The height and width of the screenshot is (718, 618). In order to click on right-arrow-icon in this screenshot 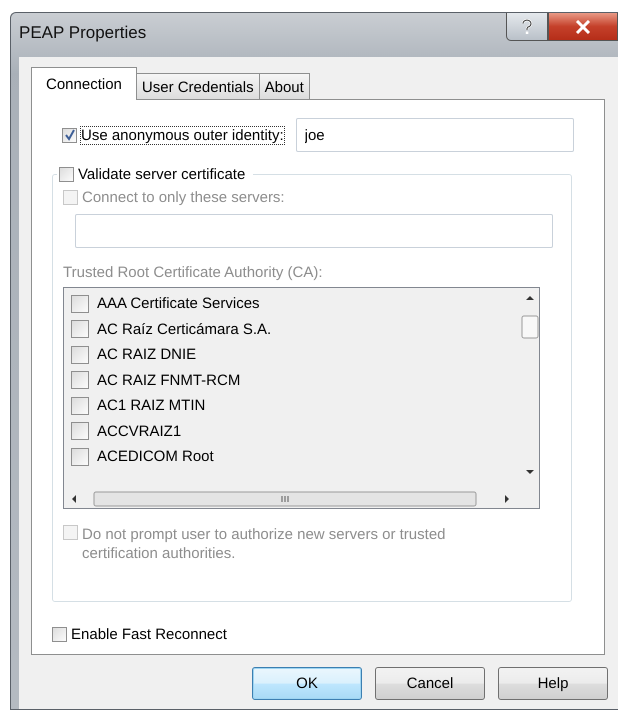, I will do `click(507, 499)`.